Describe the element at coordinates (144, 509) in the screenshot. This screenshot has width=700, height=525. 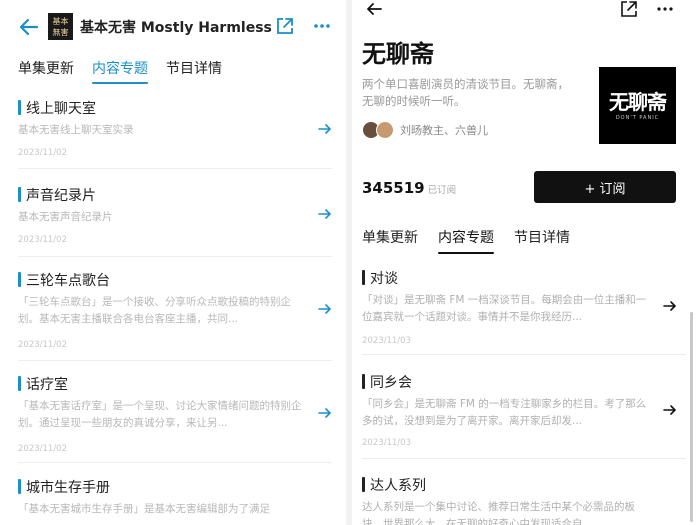
I see `topic-description: 「基本无害城市生存手册」是基本无害编辑部为了满足` at that location.